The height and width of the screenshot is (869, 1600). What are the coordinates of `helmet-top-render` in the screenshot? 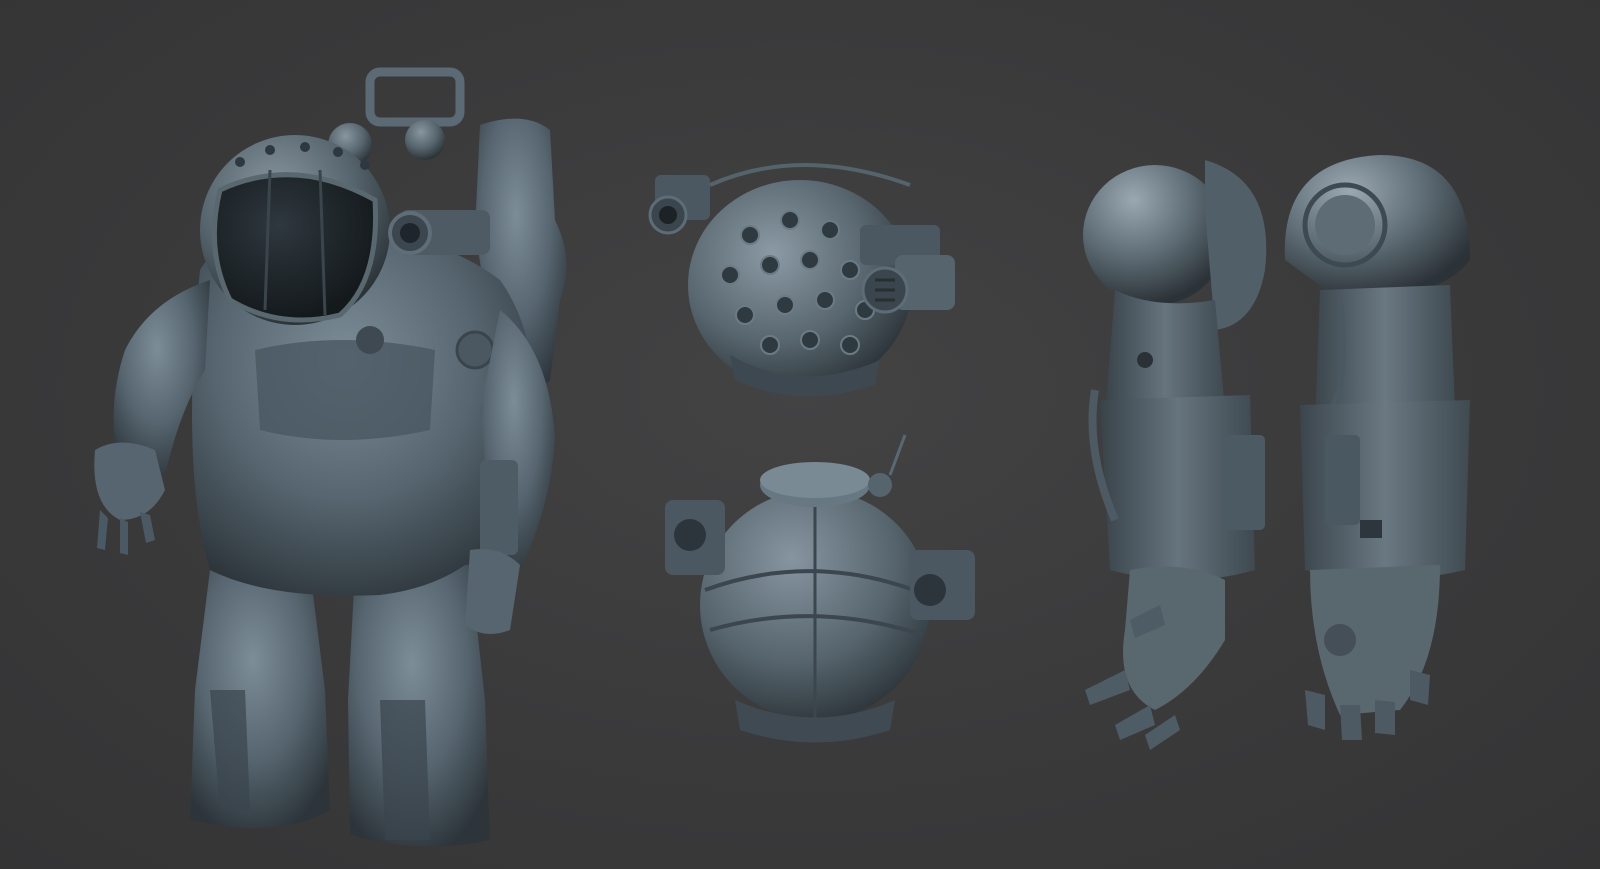 It's located at (801, 280).